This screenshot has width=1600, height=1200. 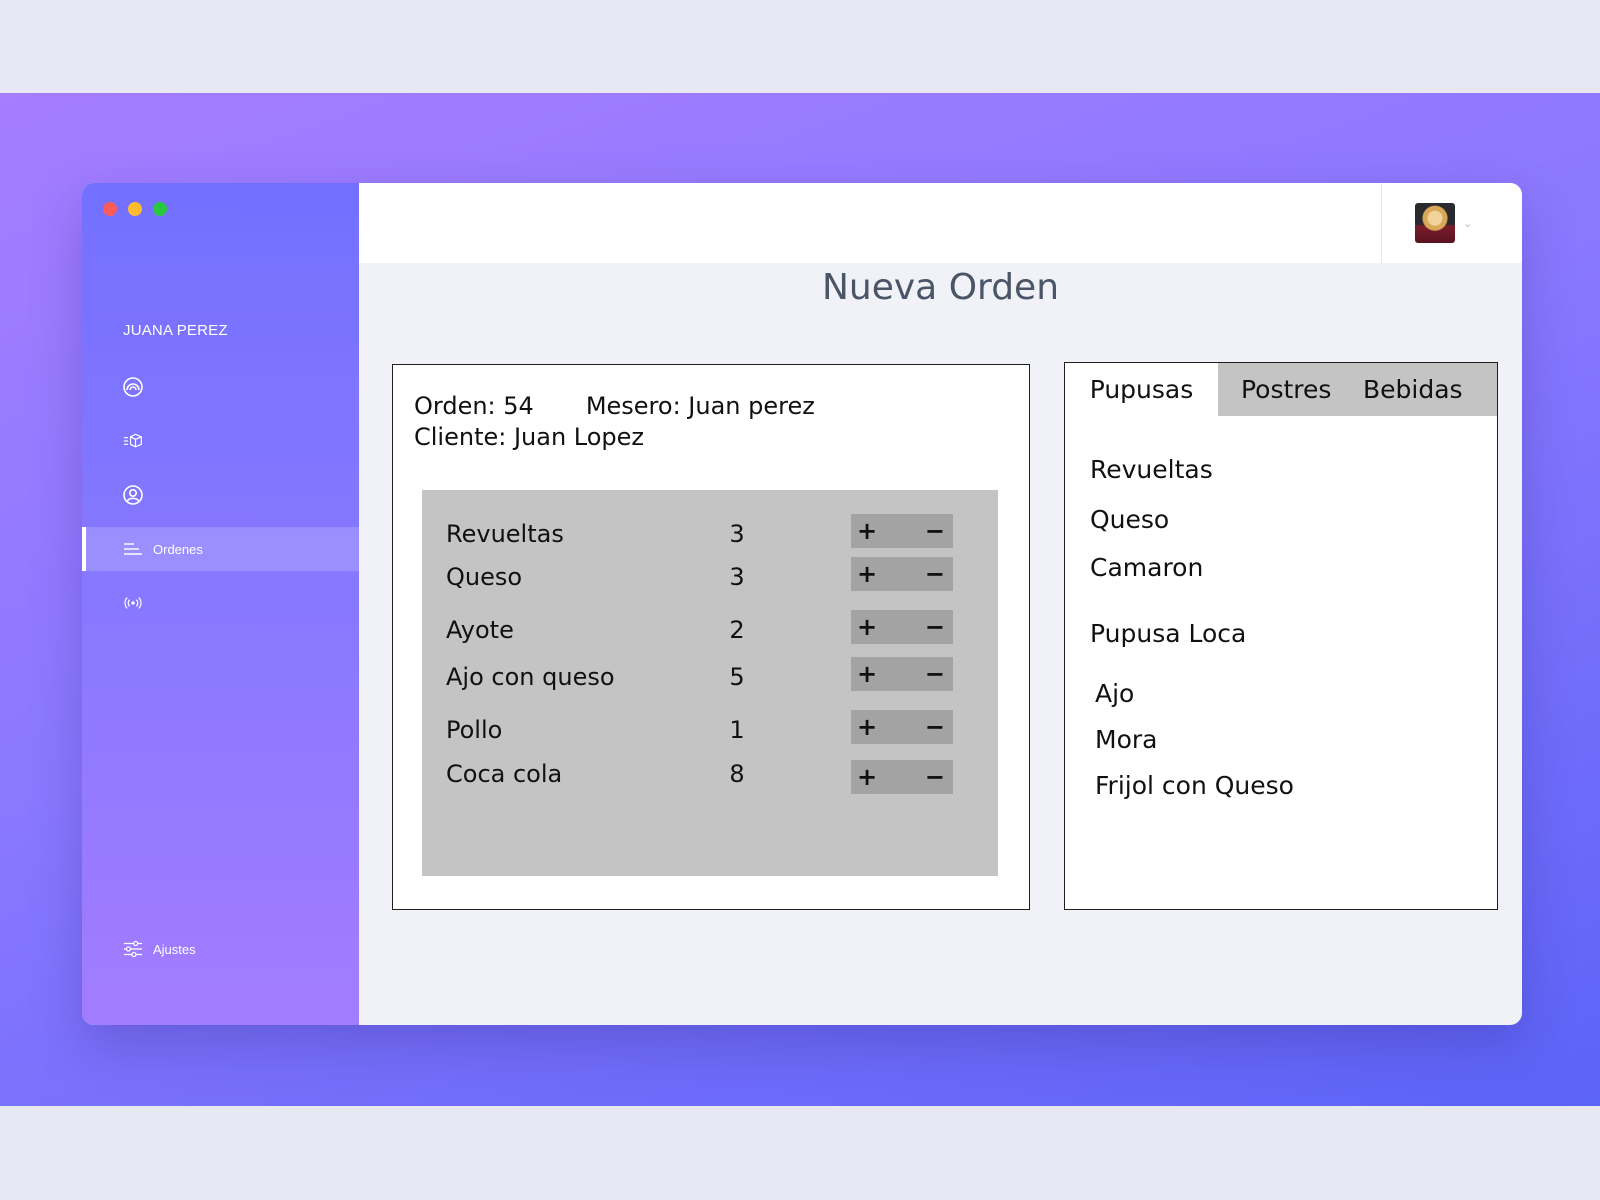 I want to click on broadcast-icon, so click(x=133, y=603).